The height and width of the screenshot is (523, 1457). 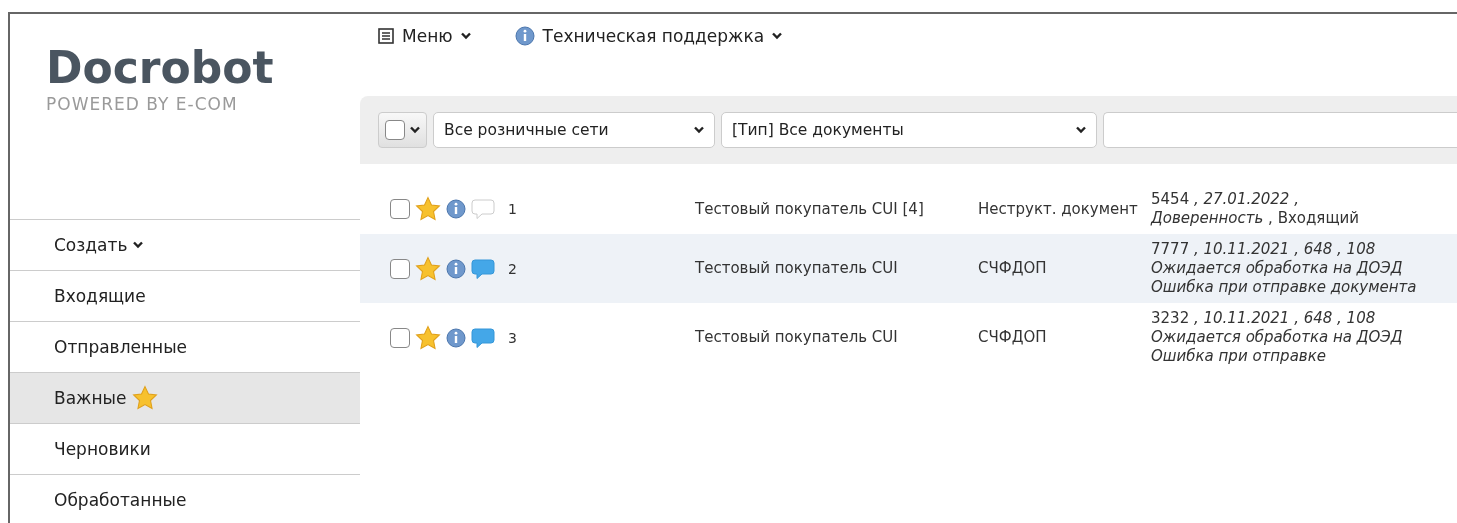 What do you see at coordinates (185, 498) in the screenshot?
I see `sidebar-item: Обработанные` at bounding box center [185, 498].